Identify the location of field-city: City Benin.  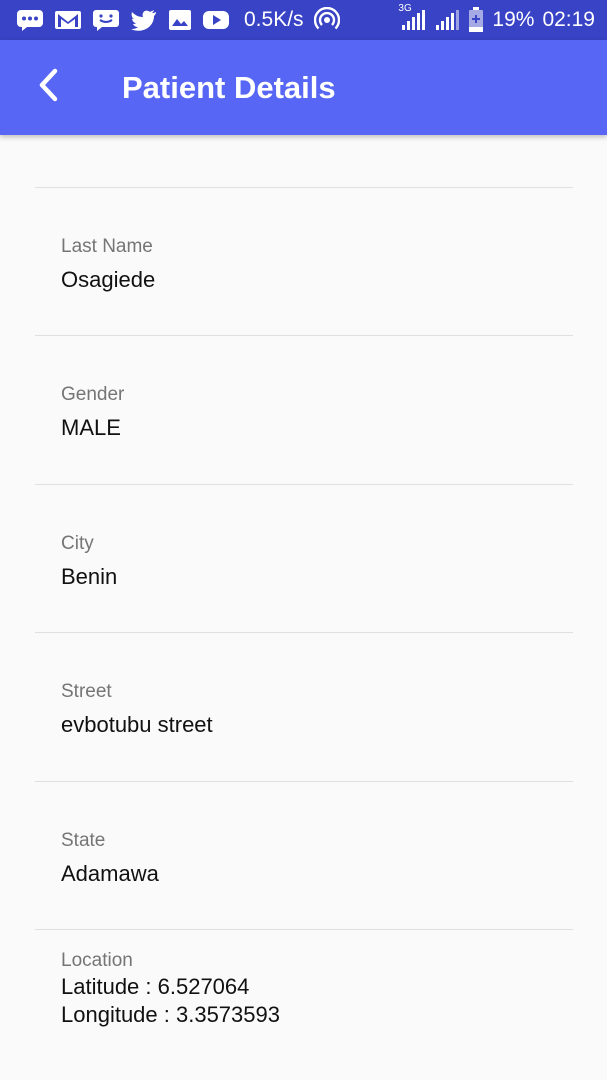
(321, 562).